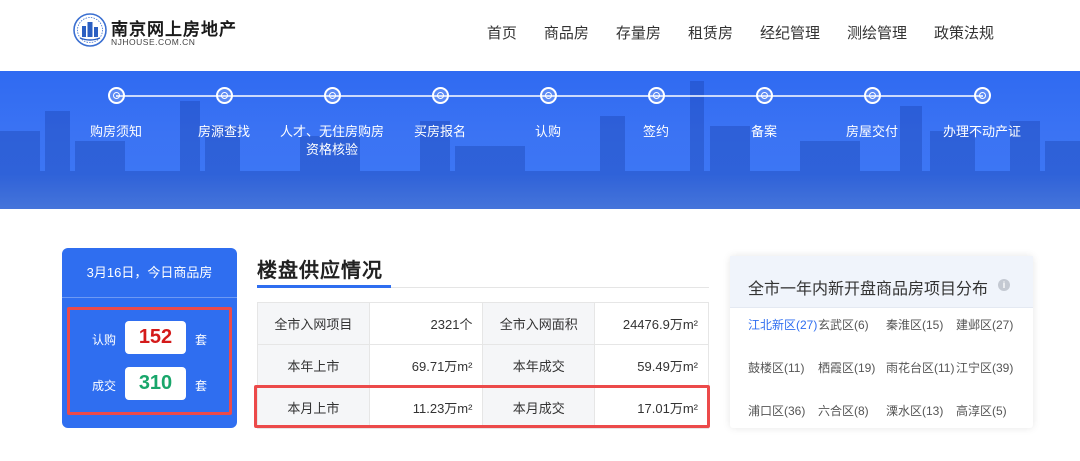 The height and width of the screenshot is (461, 1080). What do you see at coordinates (116, 114) in the screenshot?
I see `step-purchase-notice: 购房须知` at bounding box center [116, 114].